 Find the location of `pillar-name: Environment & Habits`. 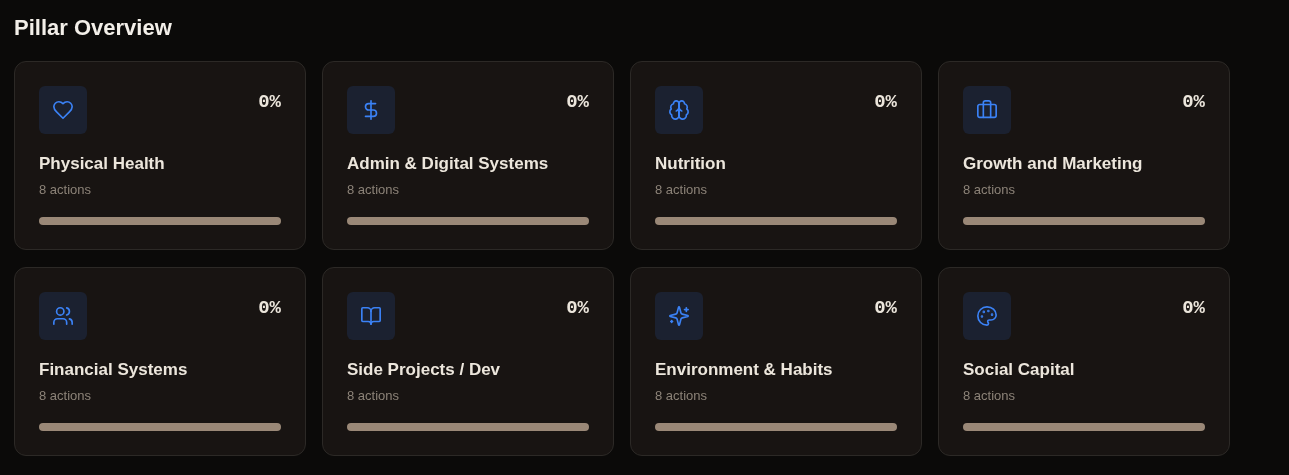

pillar-name: Environment & Habits is located at coordinates (744, 370).